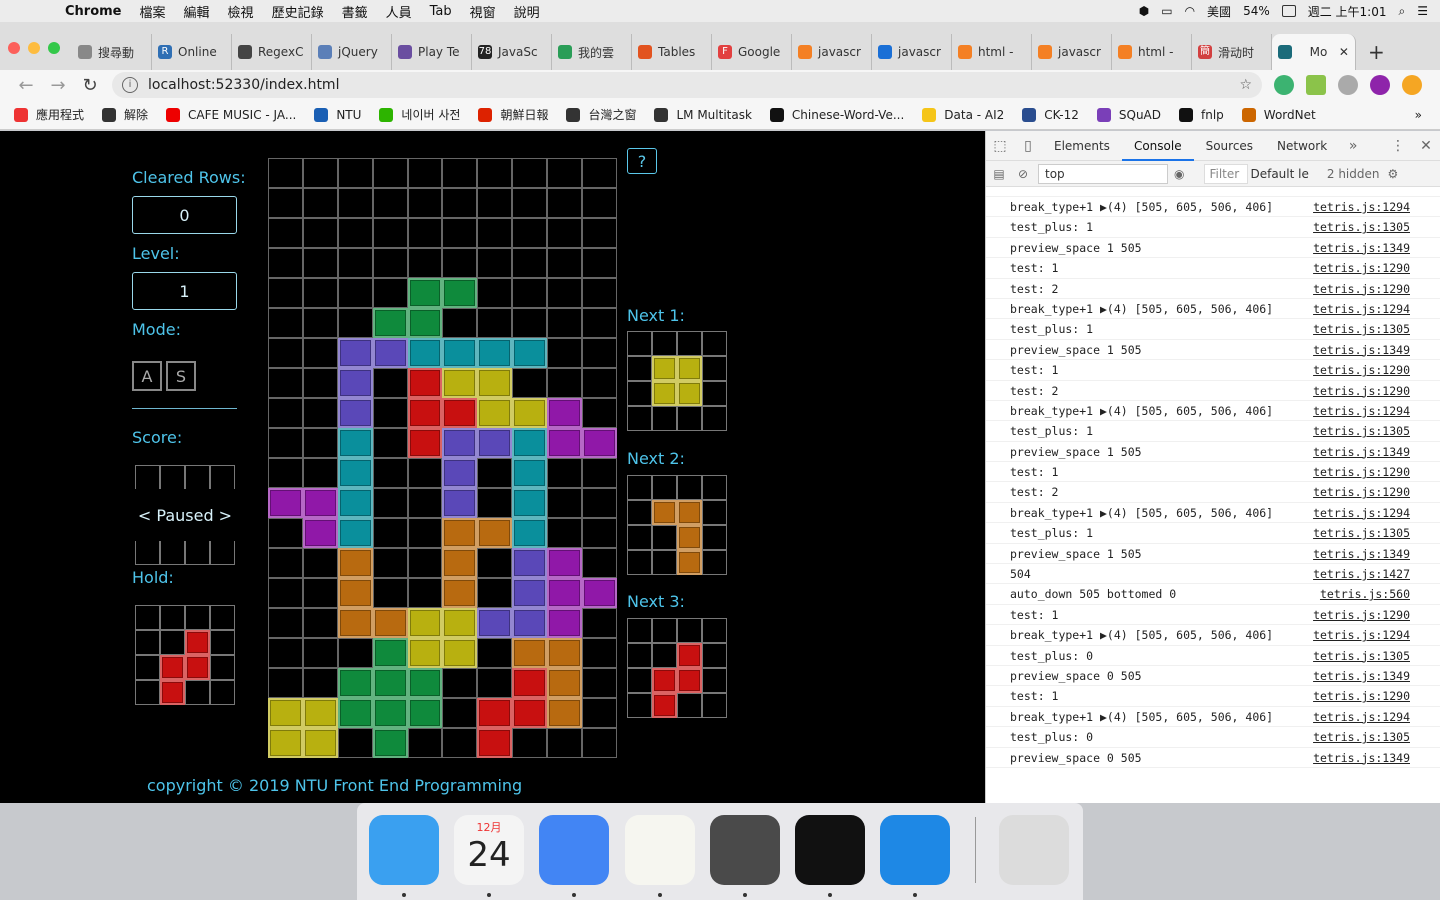  Describe the element at coordinates (26, 85) in the screenshot. I see `back-arrow-icon: ←` at that location.